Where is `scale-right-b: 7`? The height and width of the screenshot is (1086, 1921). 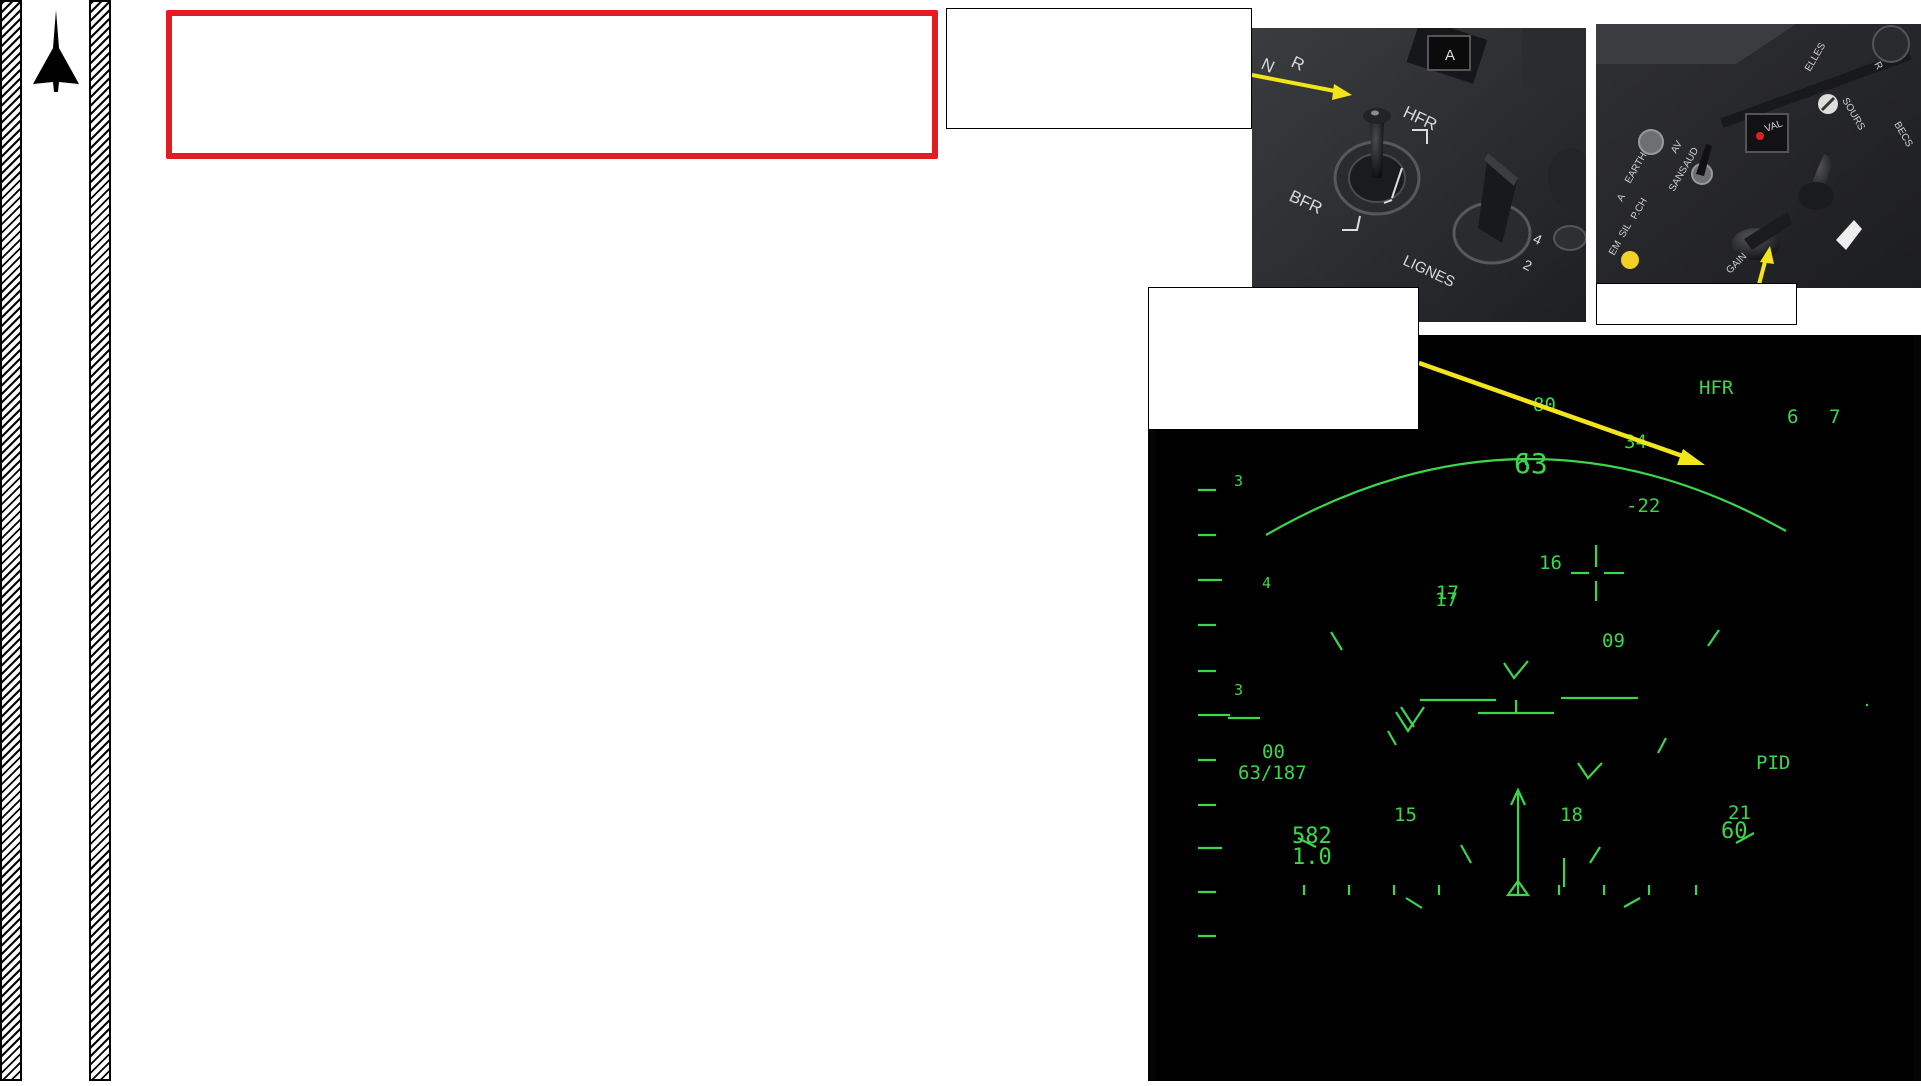
scale-right-b: 7 is located at coordinates (1834, 417).